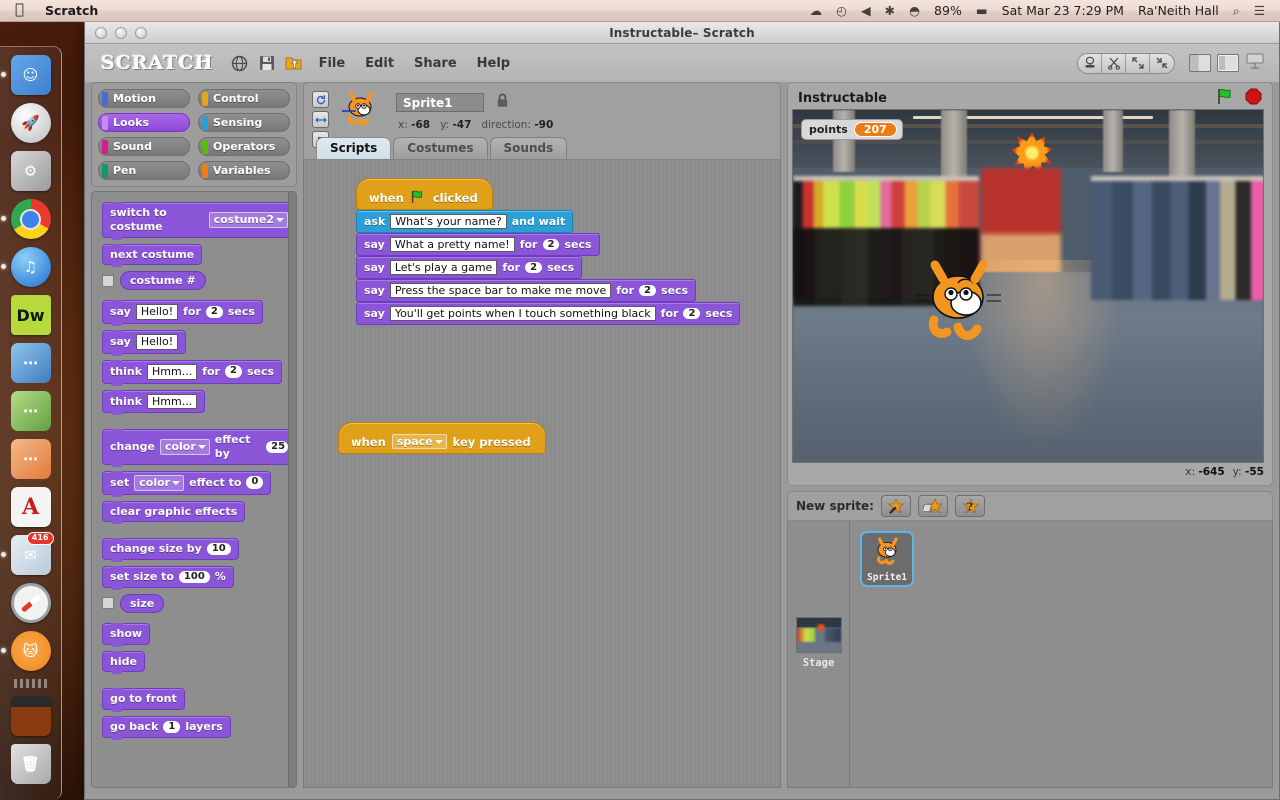  What do you see at coordinates (101, 32) in the screenshot?
I see `close-button` at bounding box center [101, 32].